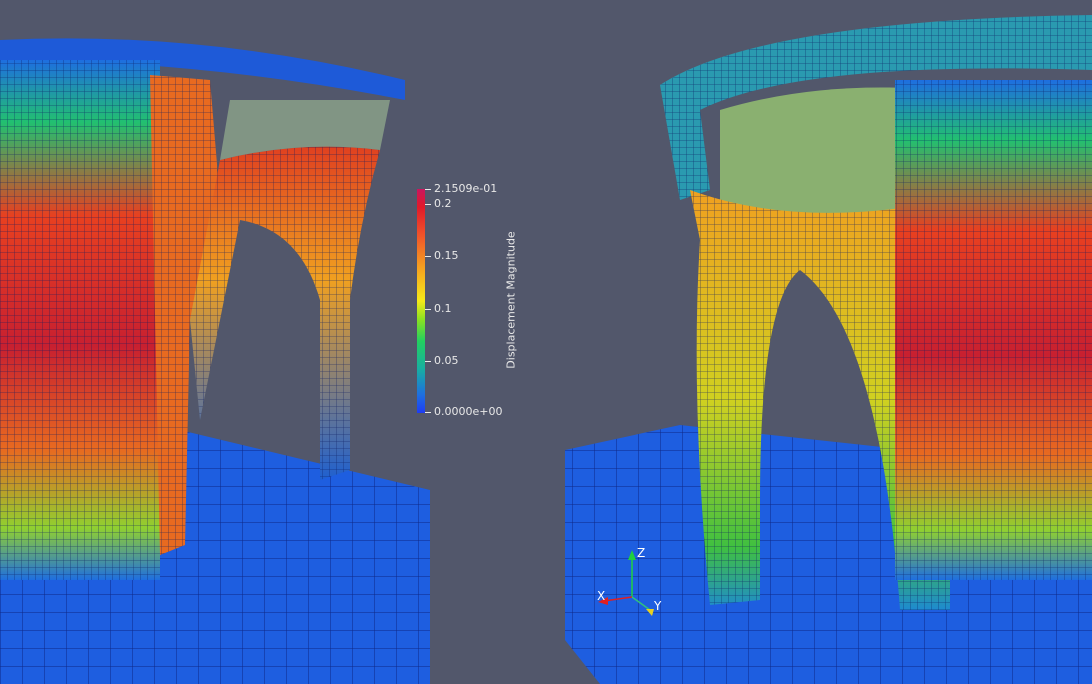  Describe the element at coordinates (468, 411) in the screenshot. I see `legend-min-label: 0.0000e+00` at that location.